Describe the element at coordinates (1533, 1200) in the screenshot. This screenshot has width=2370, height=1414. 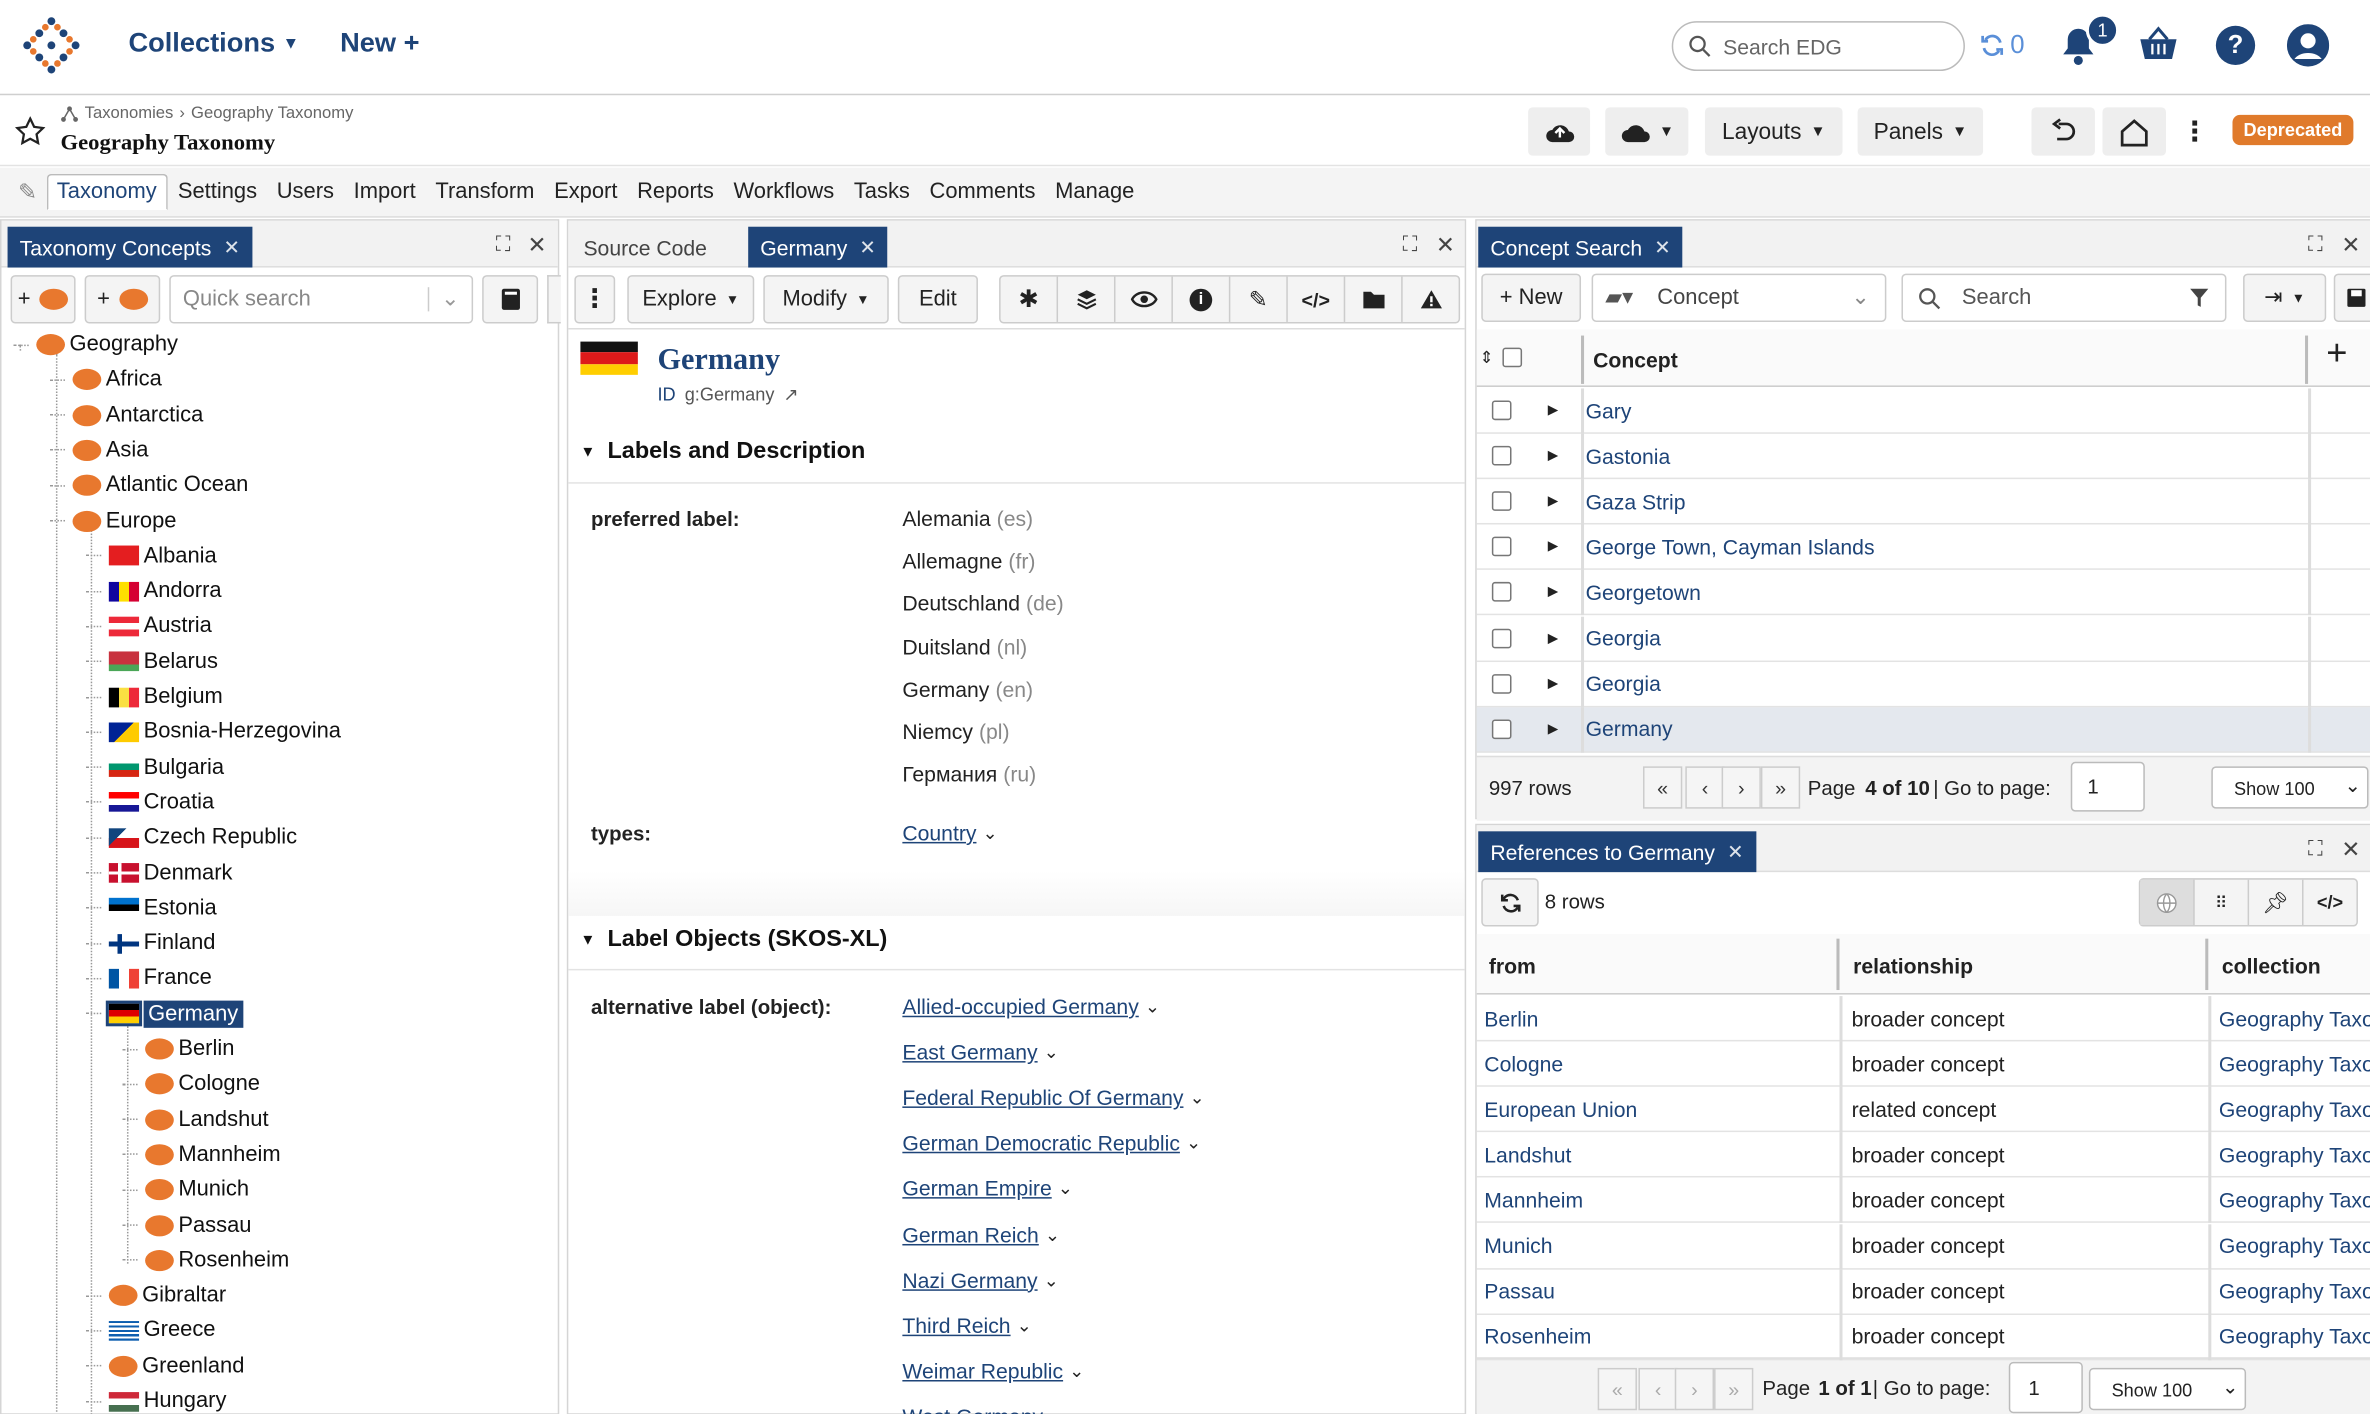
I see `from-link: Mannheim` at that location.